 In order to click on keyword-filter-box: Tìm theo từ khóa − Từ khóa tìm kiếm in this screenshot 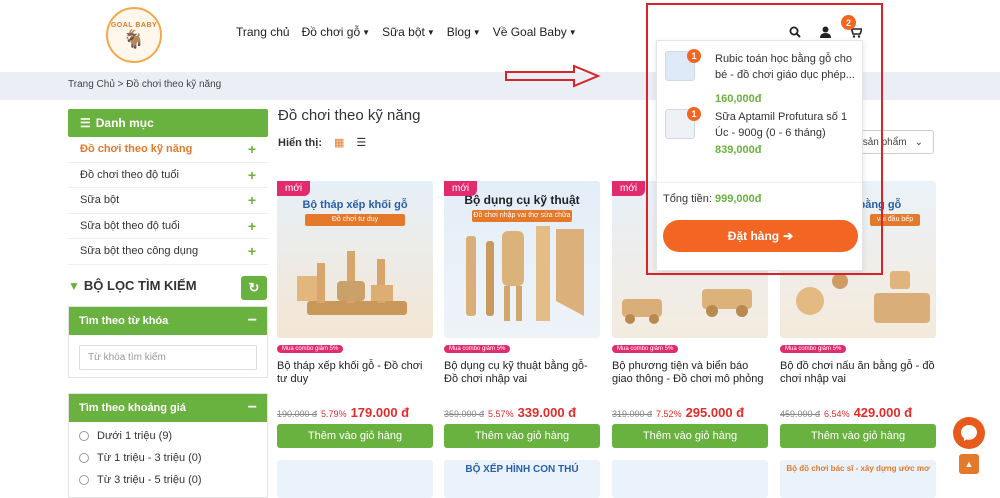, I will do `click(168, 342)`.